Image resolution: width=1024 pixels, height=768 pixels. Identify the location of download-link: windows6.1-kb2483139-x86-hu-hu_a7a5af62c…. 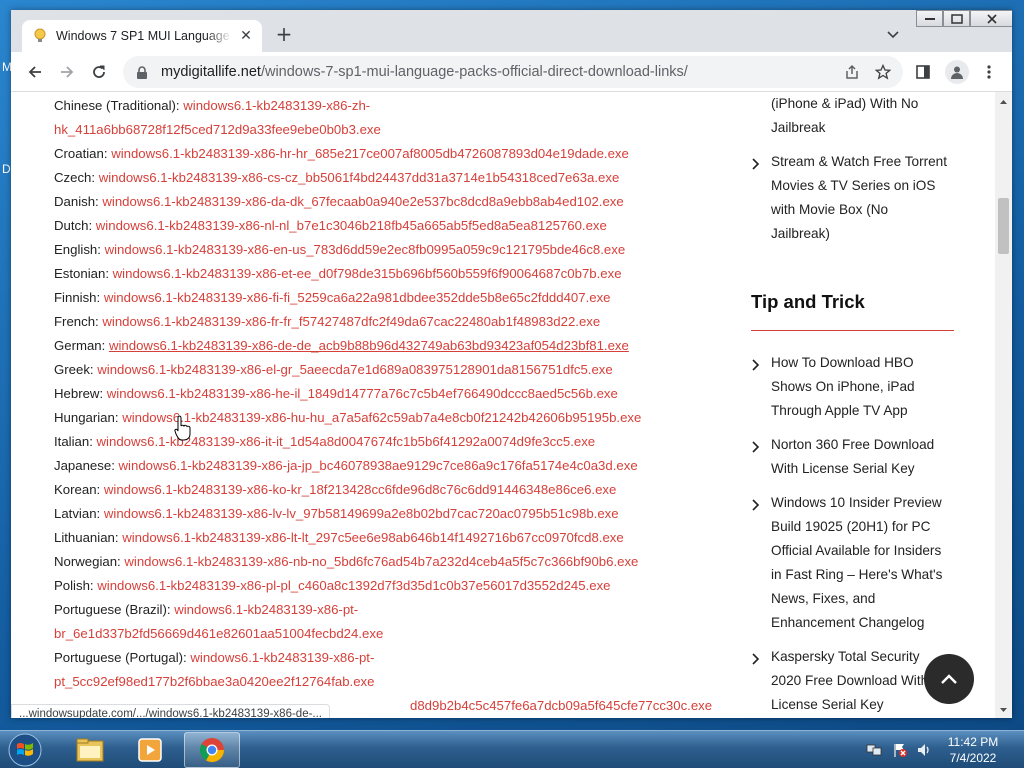
(381, 417).